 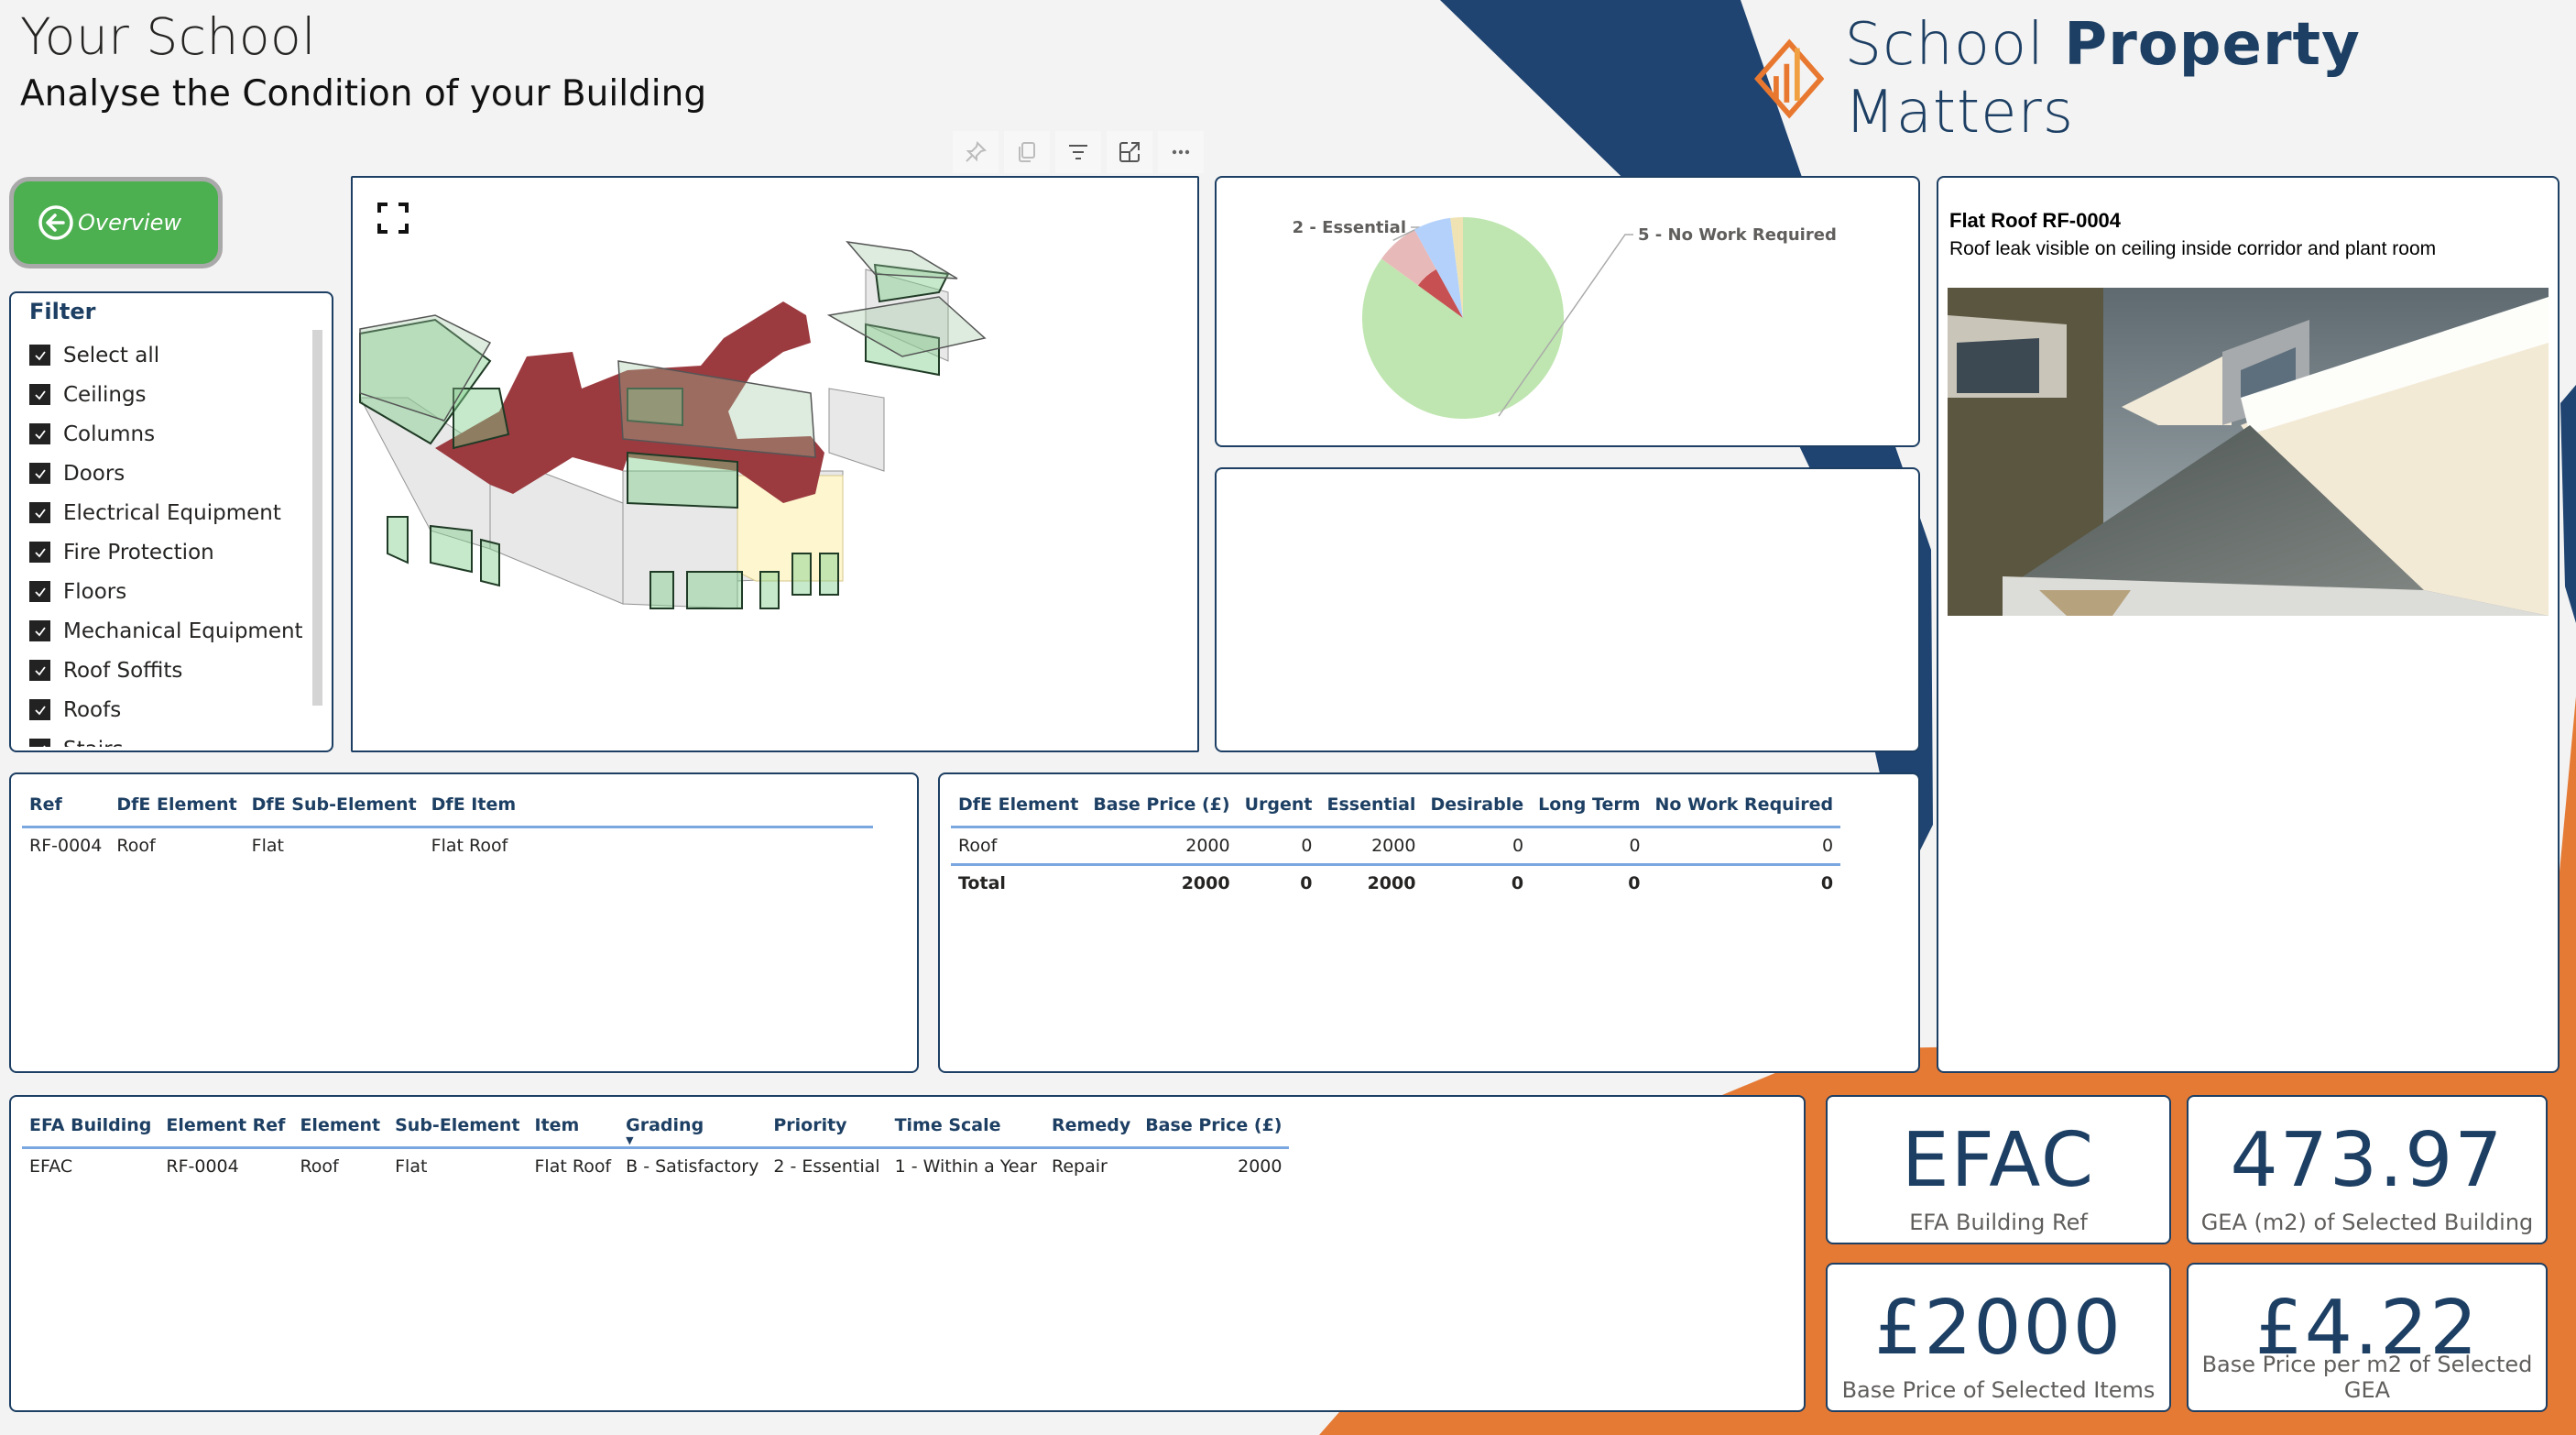 What do you see at coordinates (573, 1125) in the screenshot?
I see `column-header: Item` at bounding box center [573, 1125].